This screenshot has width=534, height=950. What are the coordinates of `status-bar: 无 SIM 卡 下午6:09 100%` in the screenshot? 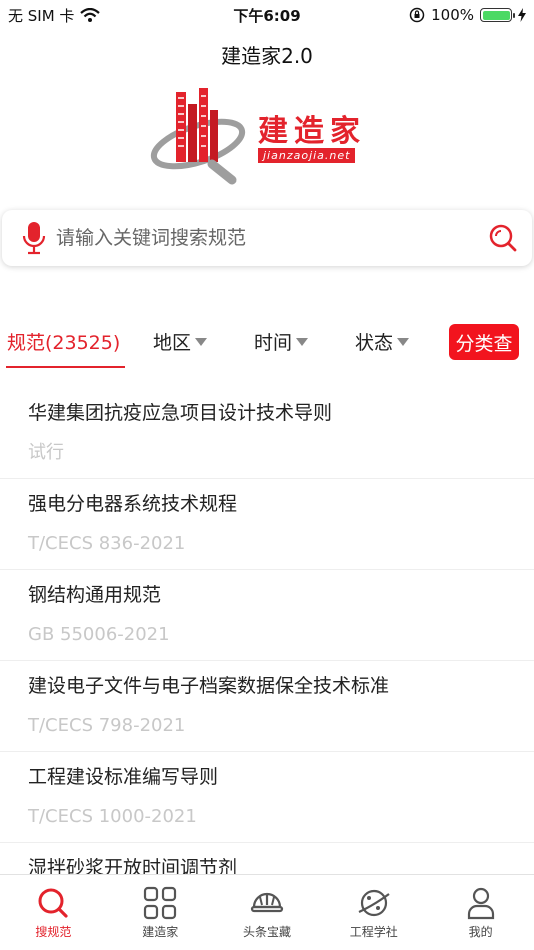 It's located at (267, 15).